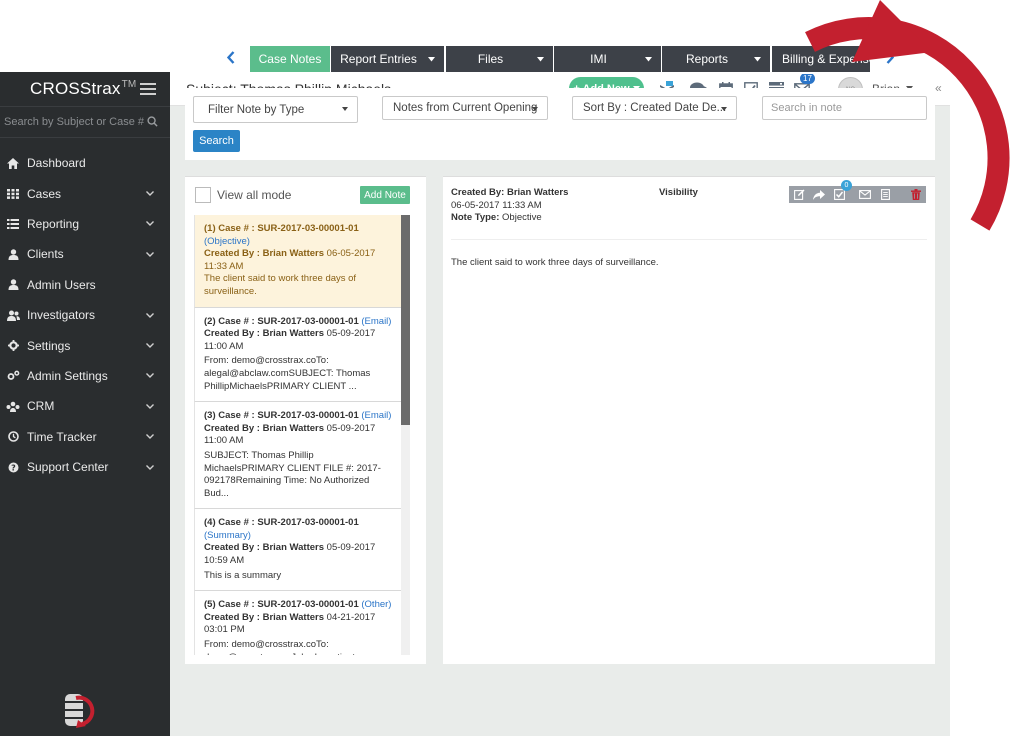 This screenshot has width=1030, height=736. What do you see at coordinates (13, 194) in the screenshot?
I see `grid-icon` at bounding box center [13, 194].